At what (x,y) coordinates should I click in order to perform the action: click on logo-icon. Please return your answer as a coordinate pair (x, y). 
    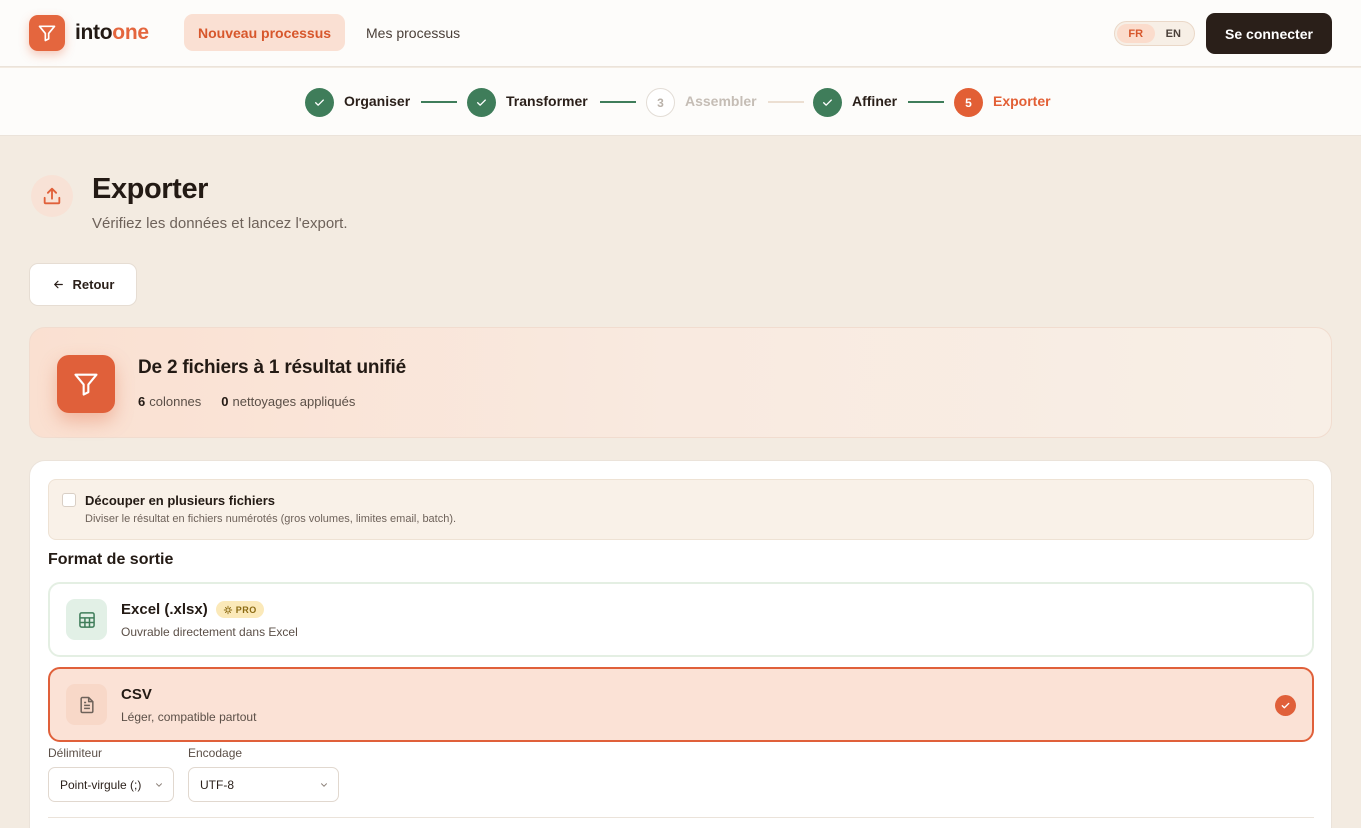
    Looking at the image, I should click on (47, 33).